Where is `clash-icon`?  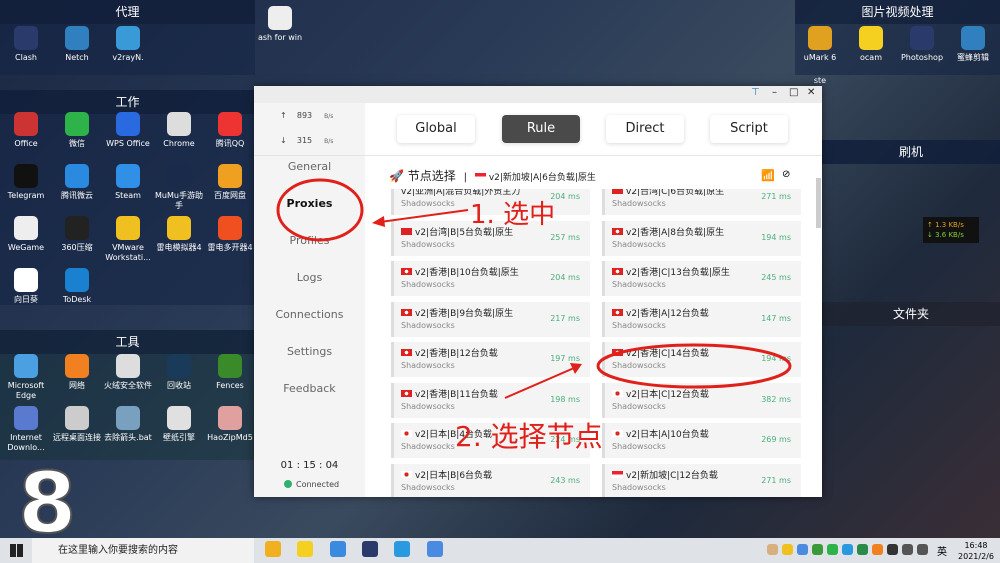
clash-icon is located at coordinates (370, 549).